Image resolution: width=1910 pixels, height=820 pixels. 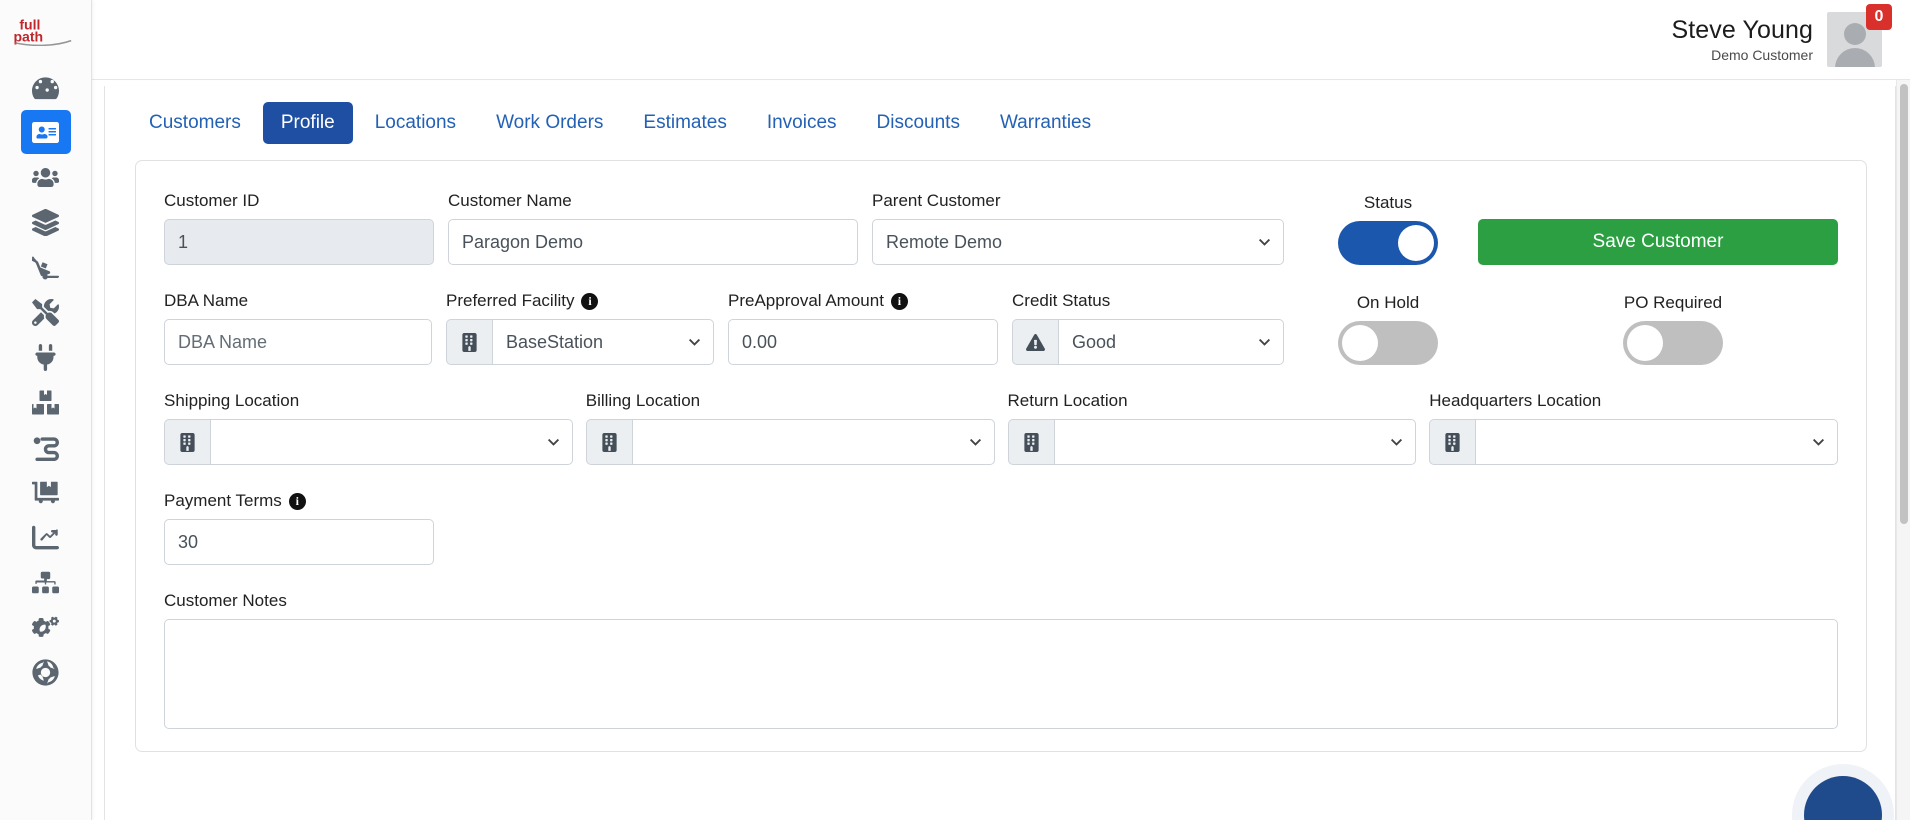 I want to click on parent-customer-selectwrap: Remote Demo, so click(x=1078, y=242).